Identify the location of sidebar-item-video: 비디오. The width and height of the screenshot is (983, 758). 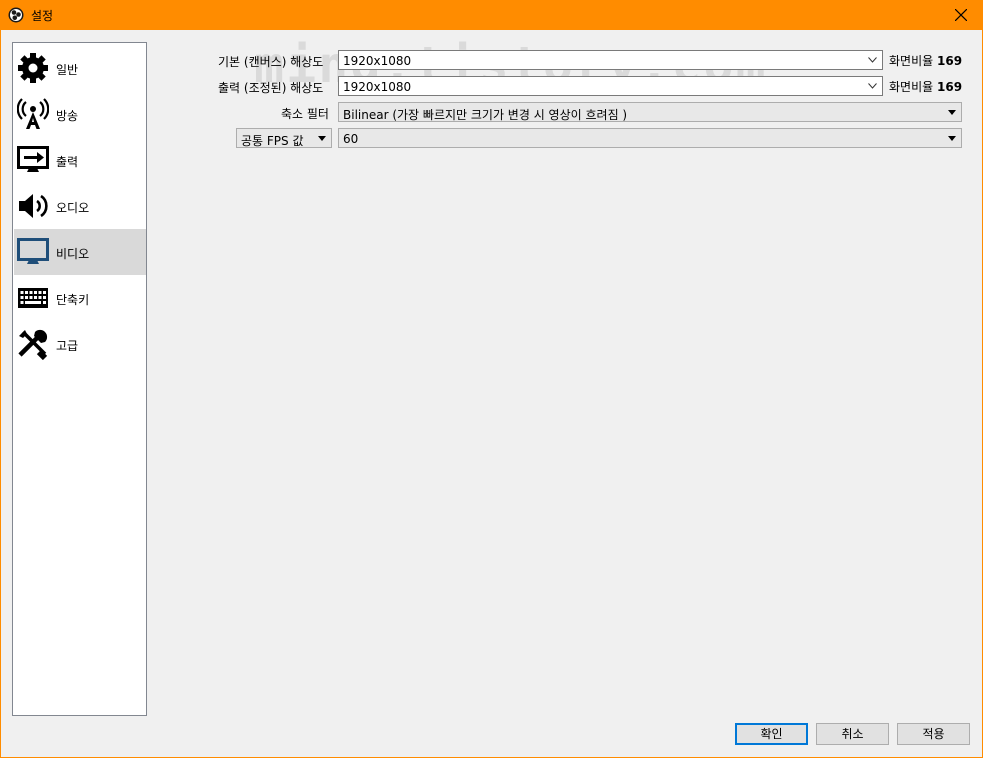
(80, 252).